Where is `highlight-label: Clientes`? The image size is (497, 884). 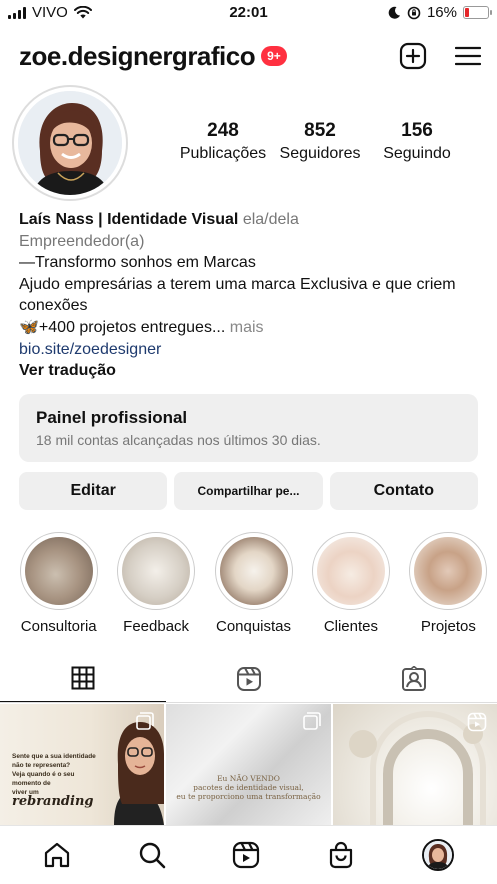 highlight-label: Clientes is located at coordinates (351, 626).